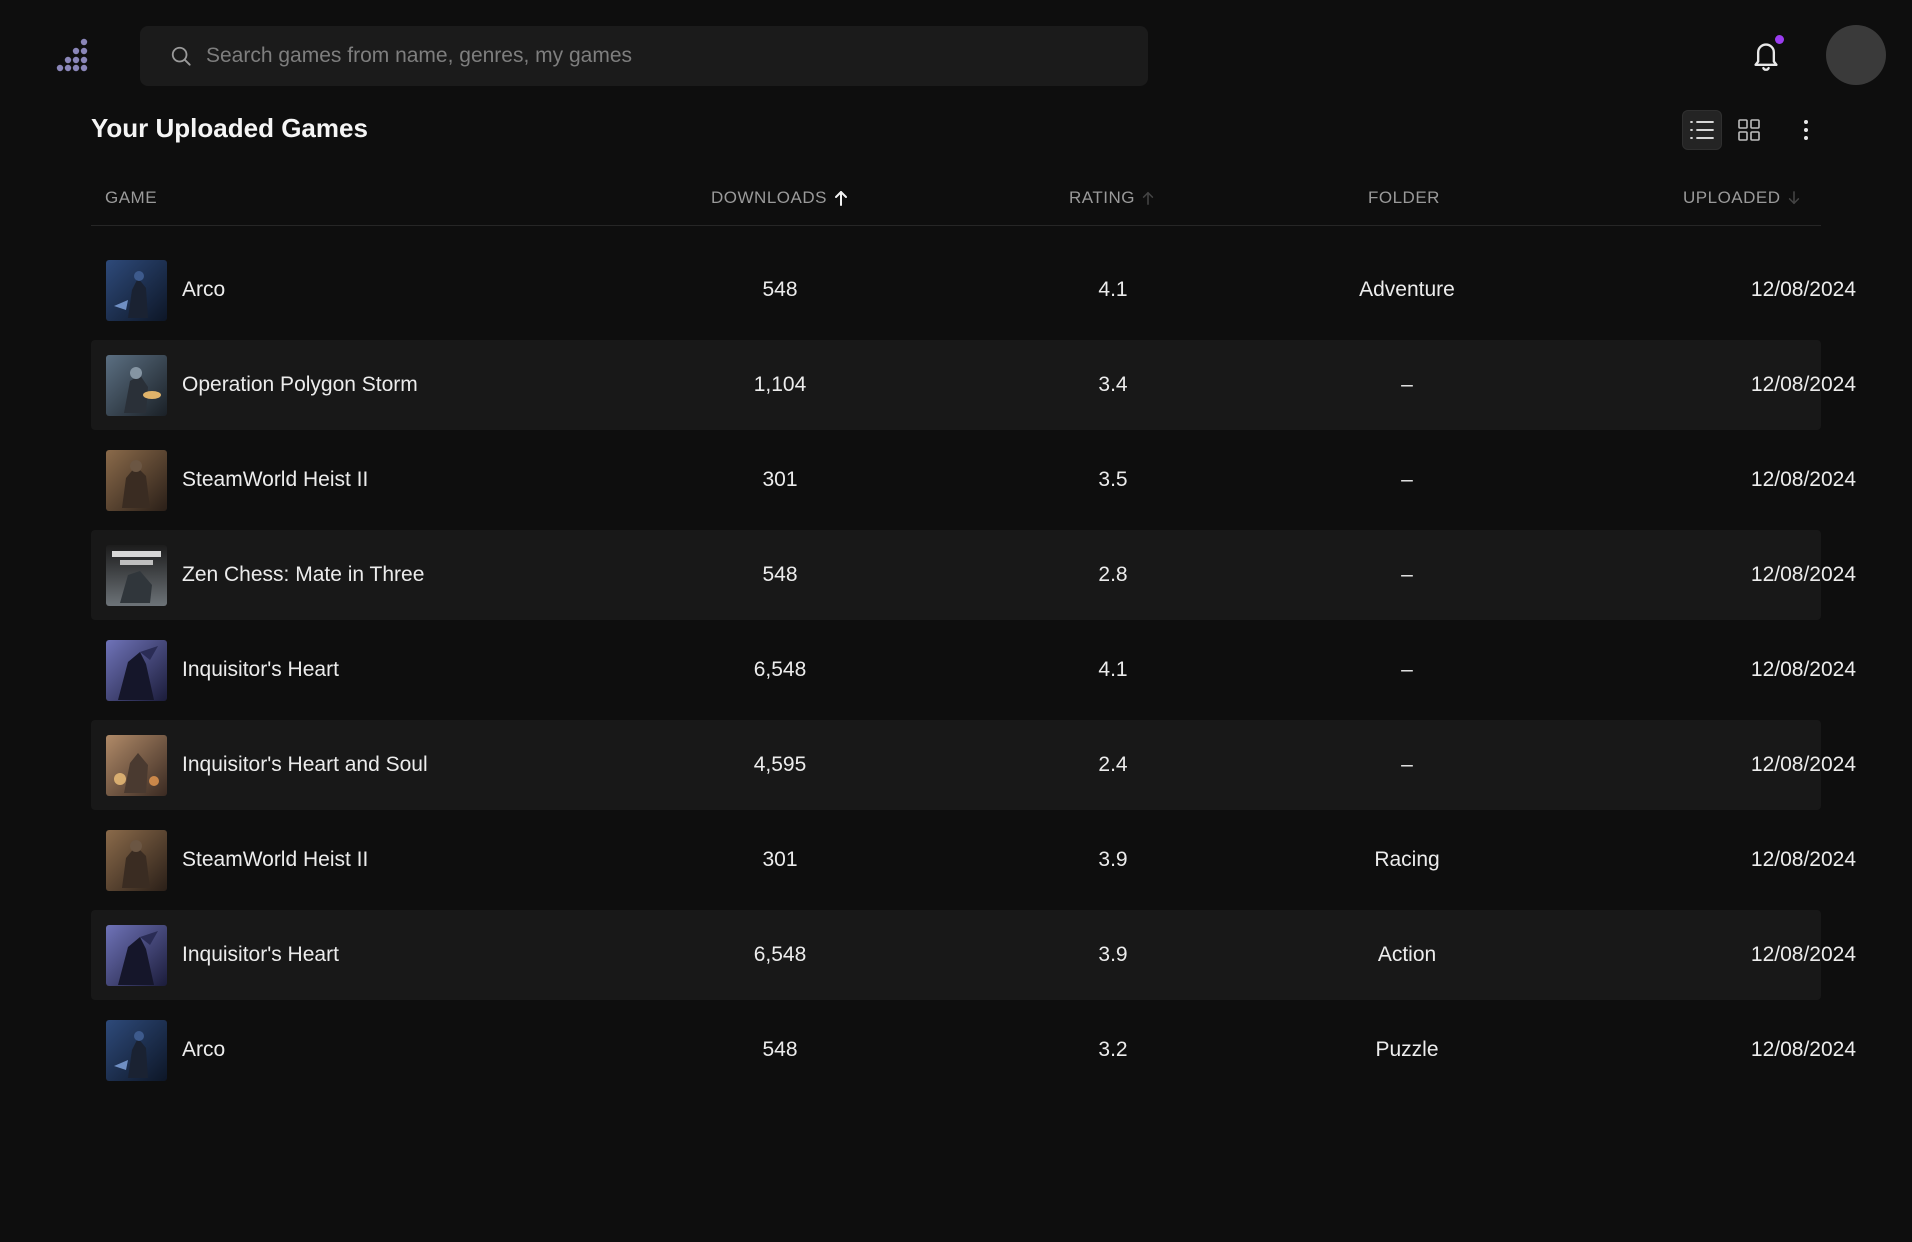 The height and width of the screenshot is (1242, 1912). I want to click on folder-value: Racing, so click(1407, 859).